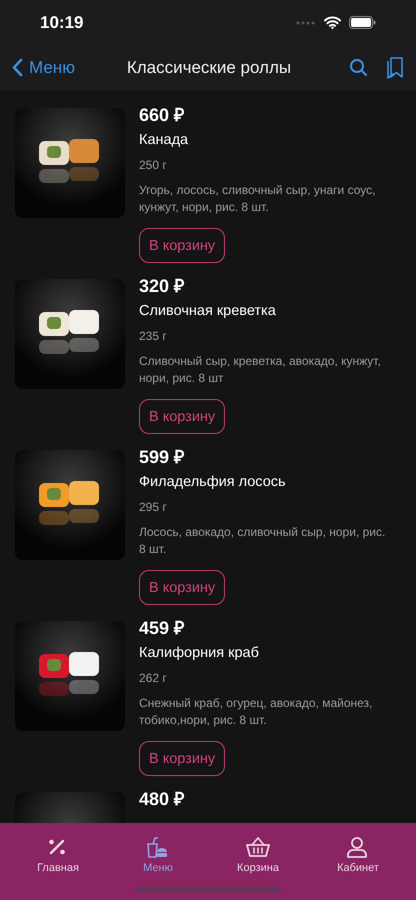 This screenshot has height=900, width=416. Describe the element at coordinates (209, 68) in the screenshot. I see `screen-title: Классические роллы` at that location.